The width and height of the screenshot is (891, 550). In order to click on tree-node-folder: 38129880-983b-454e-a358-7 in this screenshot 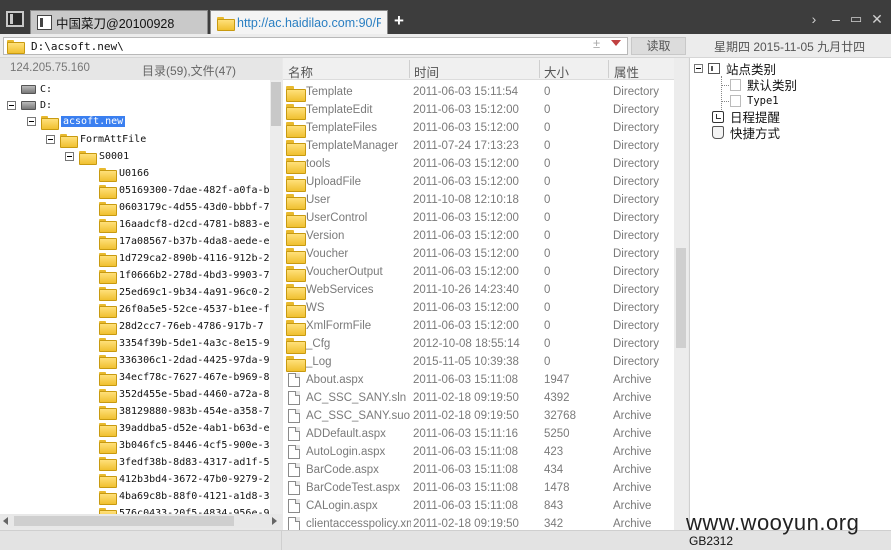, I will do `click(184, 411)`.